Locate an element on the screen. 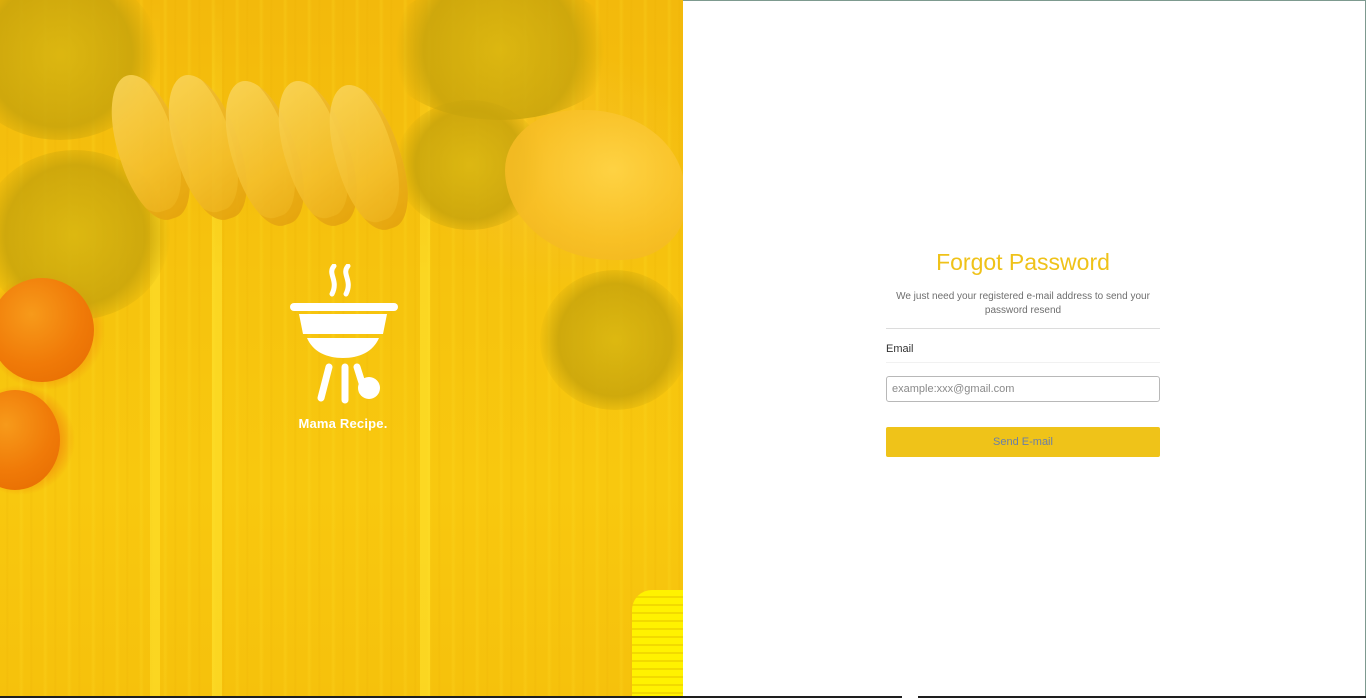 The image size is (1366, 698). email-input is located at coordinates (1023, 389).